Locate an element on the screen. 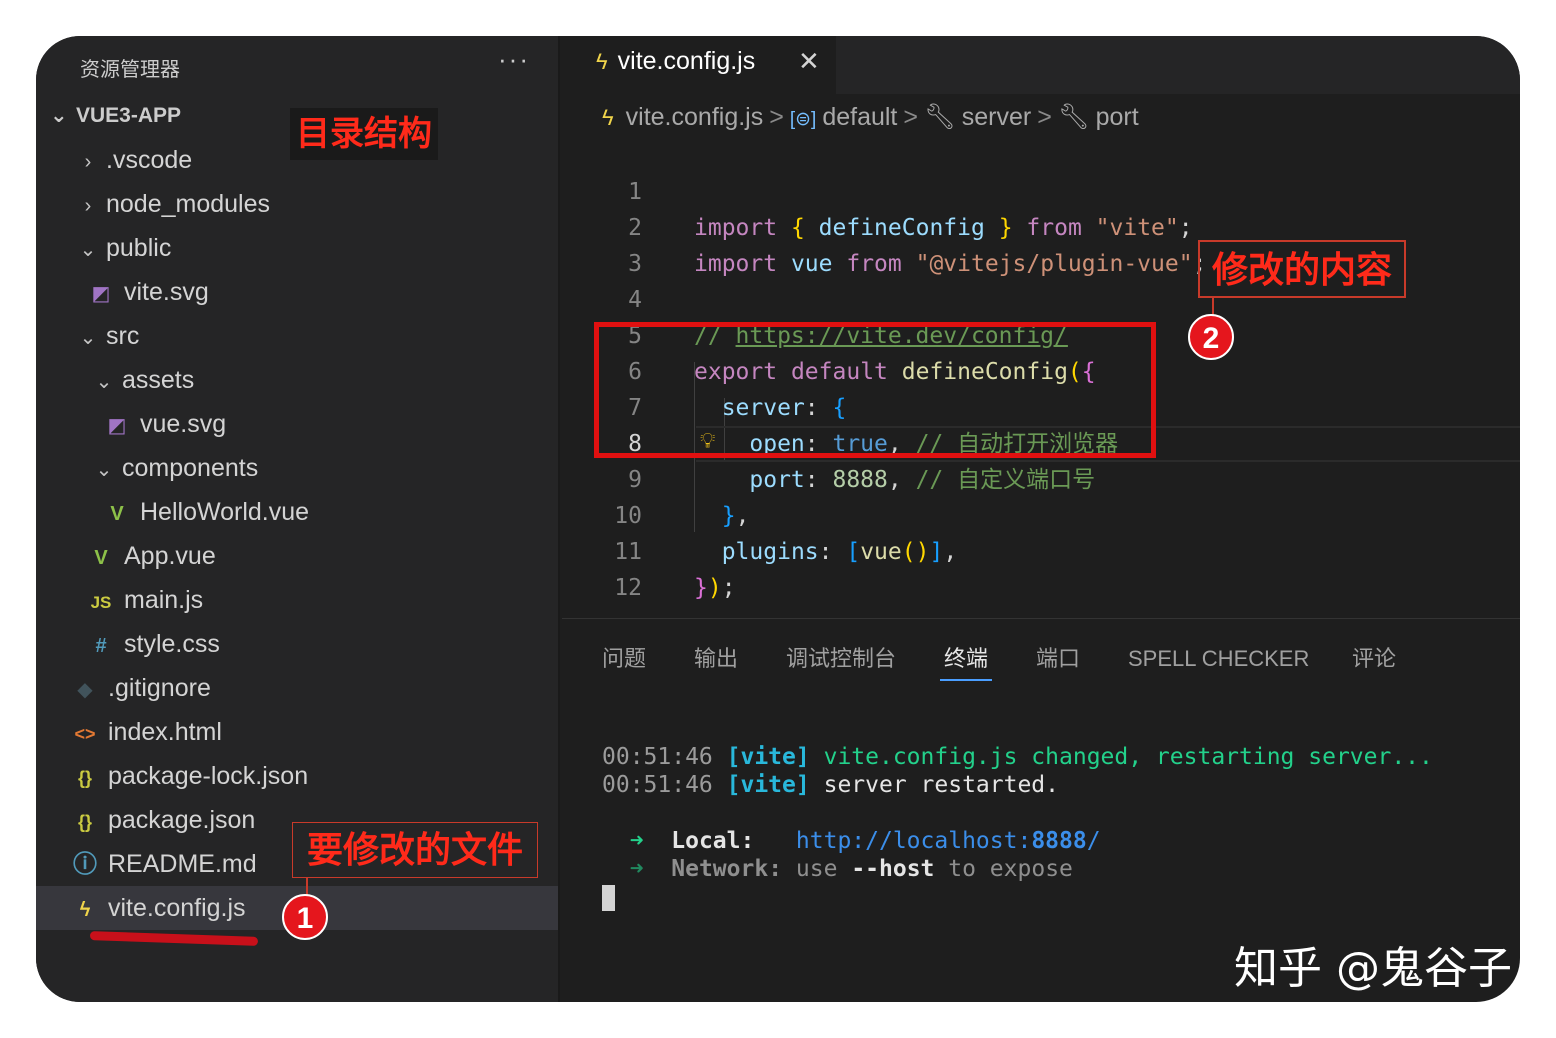 Image resolution: width=1556 pixels, height=1038 pixels. code-line: 10 plugins: [vue()], is located at coordinates (1041, 513).